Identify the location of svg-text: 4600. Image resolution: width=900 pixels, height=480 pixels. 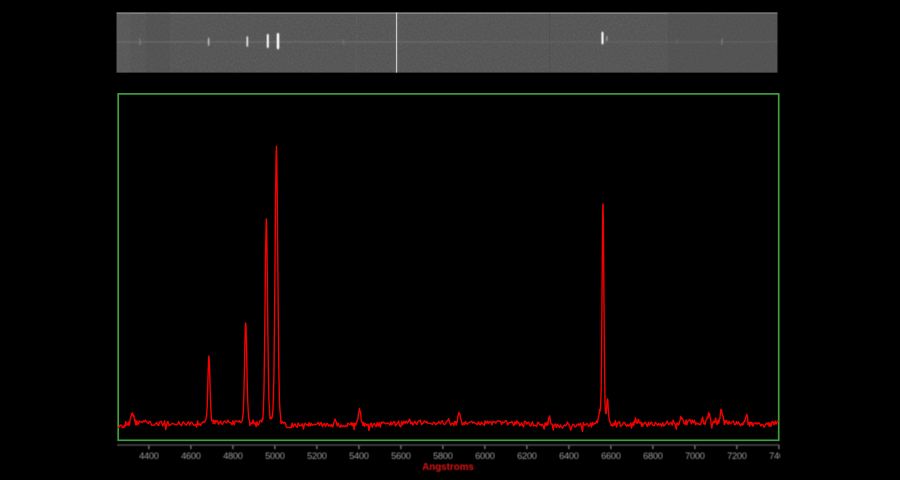
(191, 456).